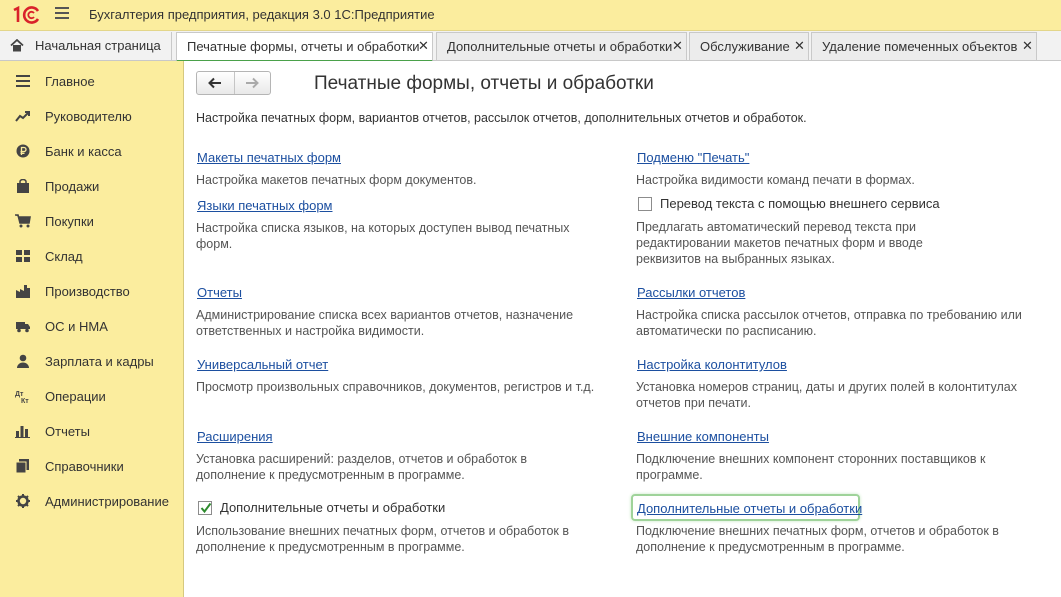 Image resolution: width=1061 pixels, height=597 pixels. What do you see at coordinates (333, 507) in the screenshot?
I see `additional-reports-checkbox-label: Дополнительные отчеты и обработки` at bounding box center [333, 507].